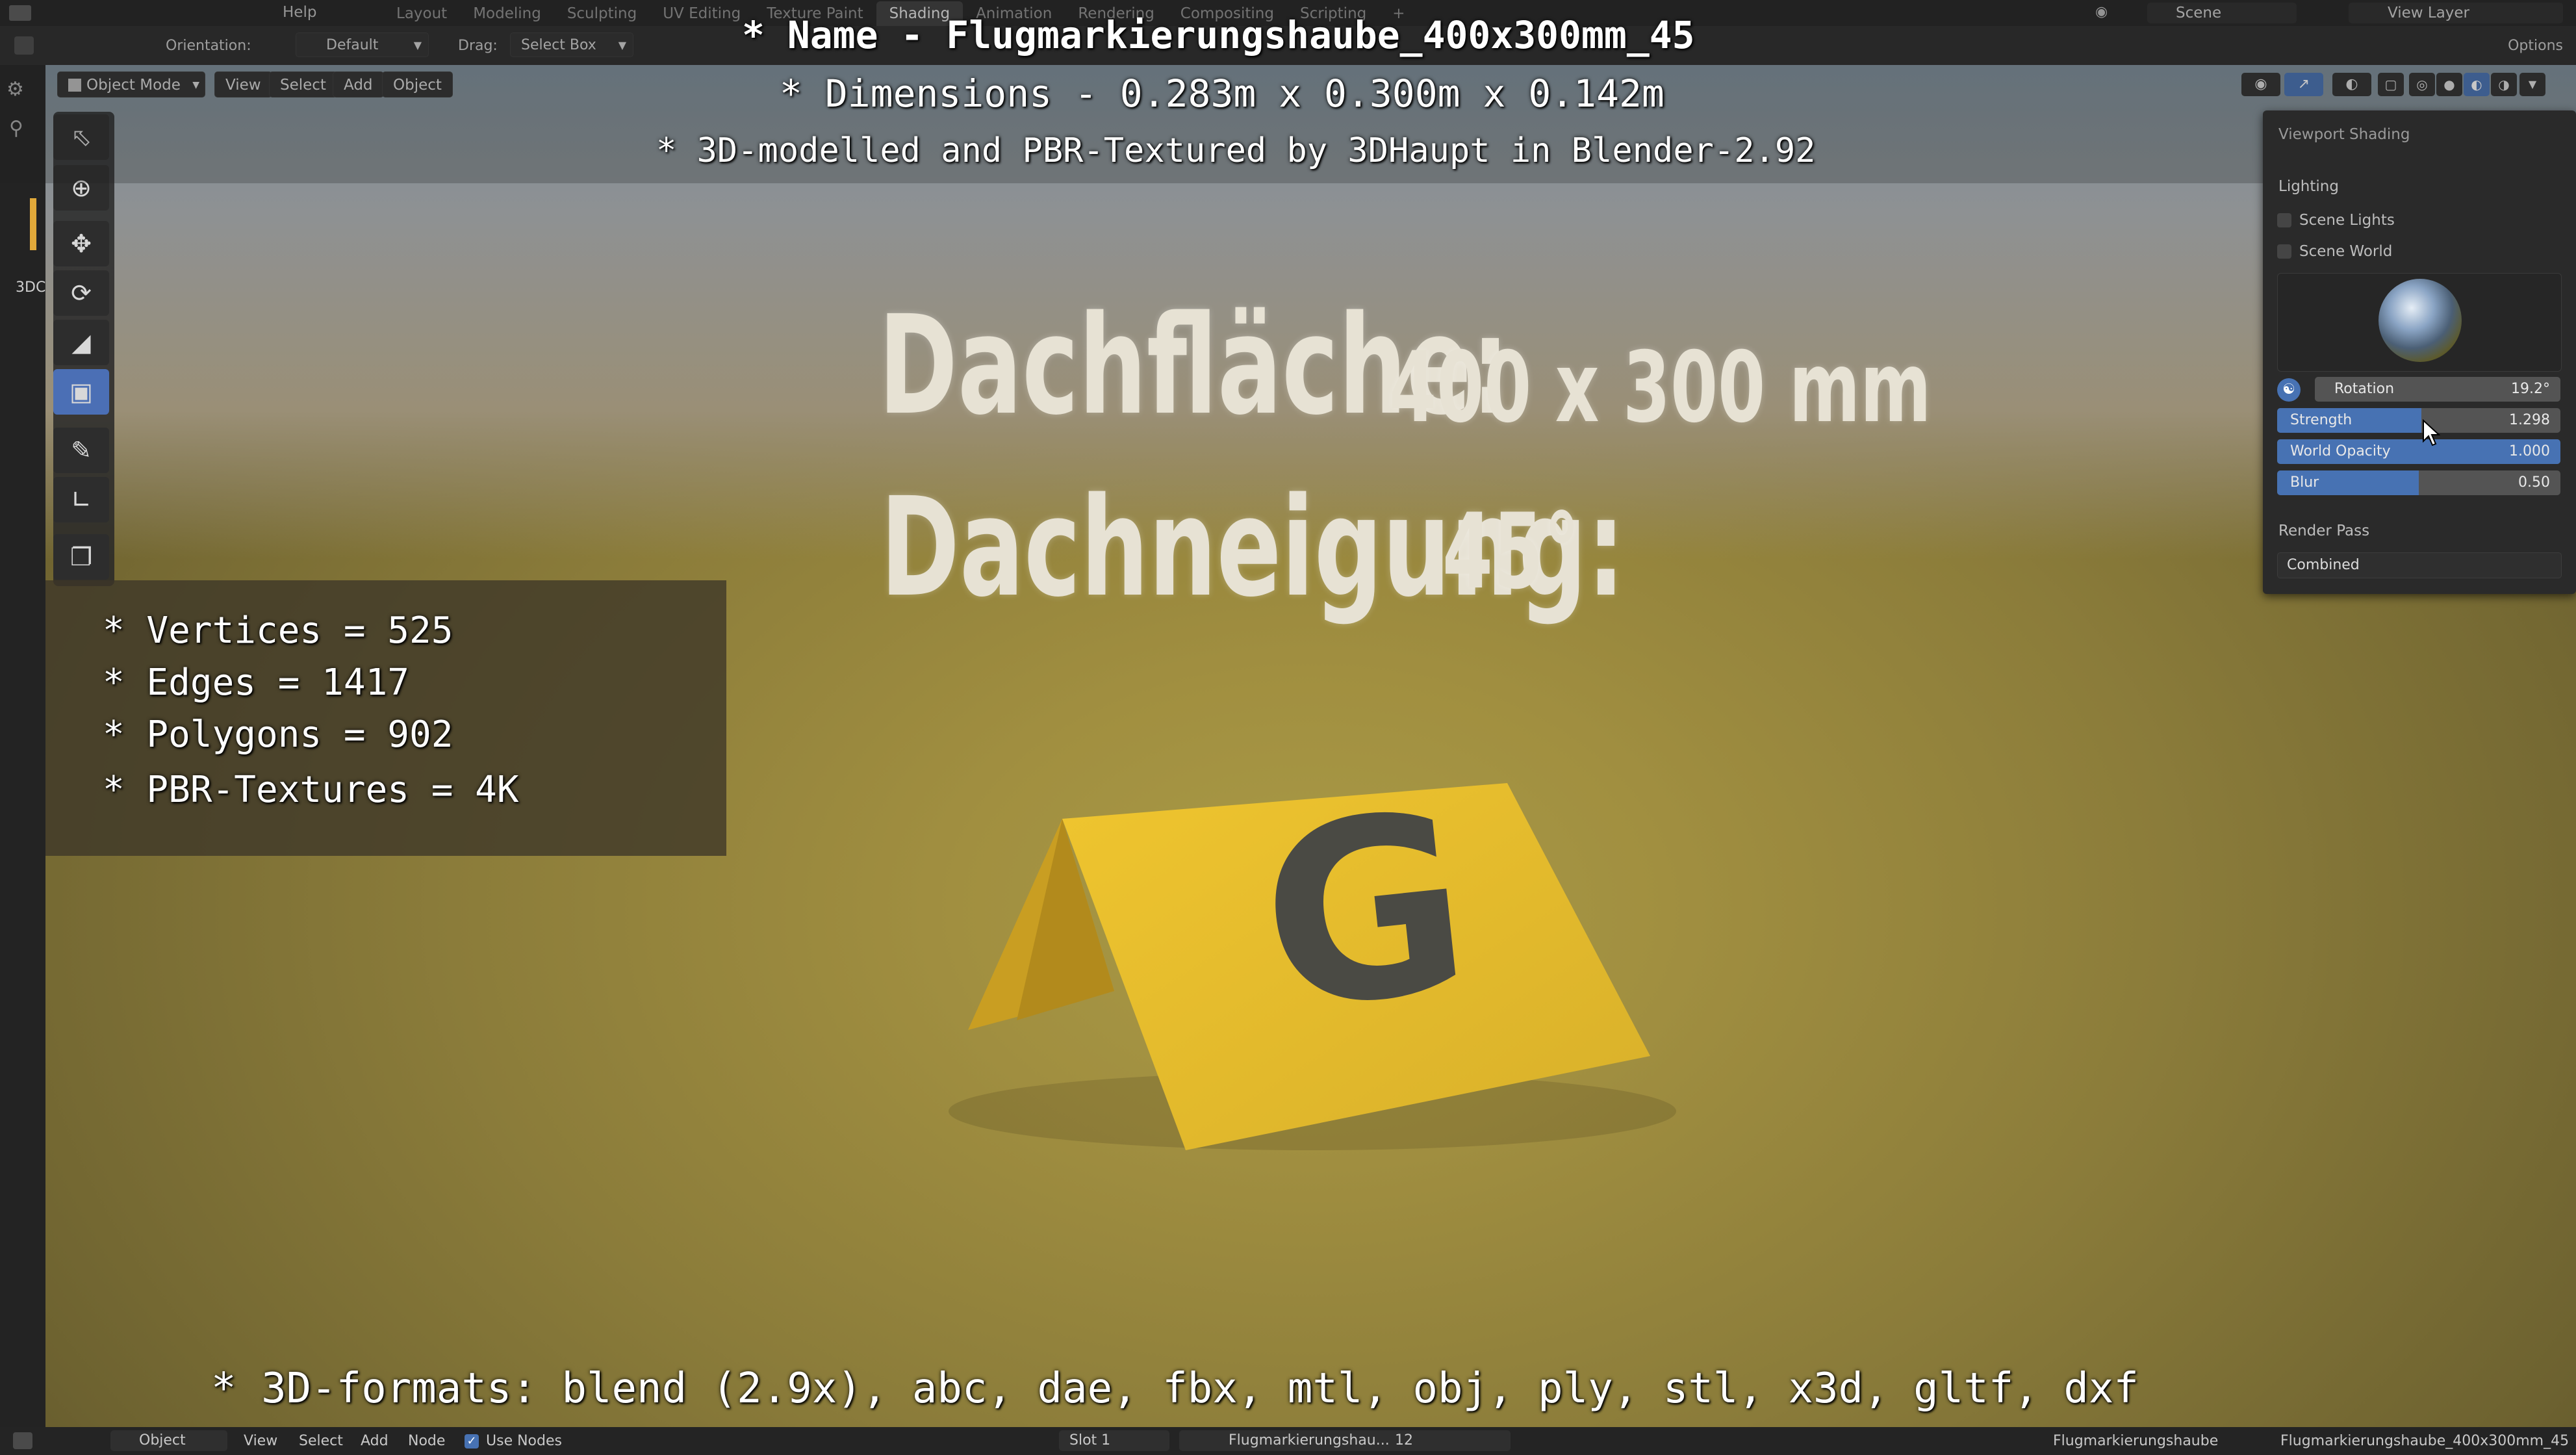 This screenshot has width=2576, height=1455. I want to click on material-preview-icon: ◐, so click(2477, 85).